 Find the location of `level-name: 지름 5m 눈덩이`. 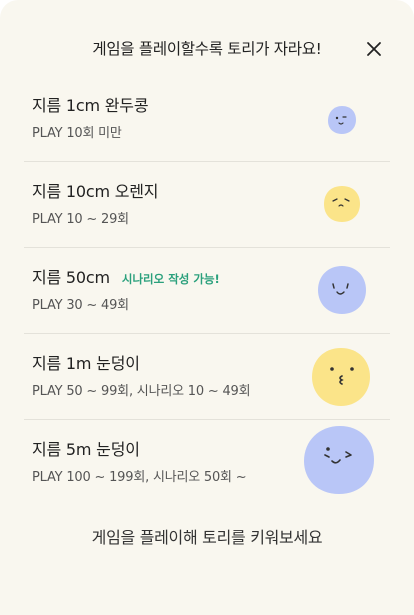

level-name: 지름 5m 눈덩이 is located at coordinates (86, 449).